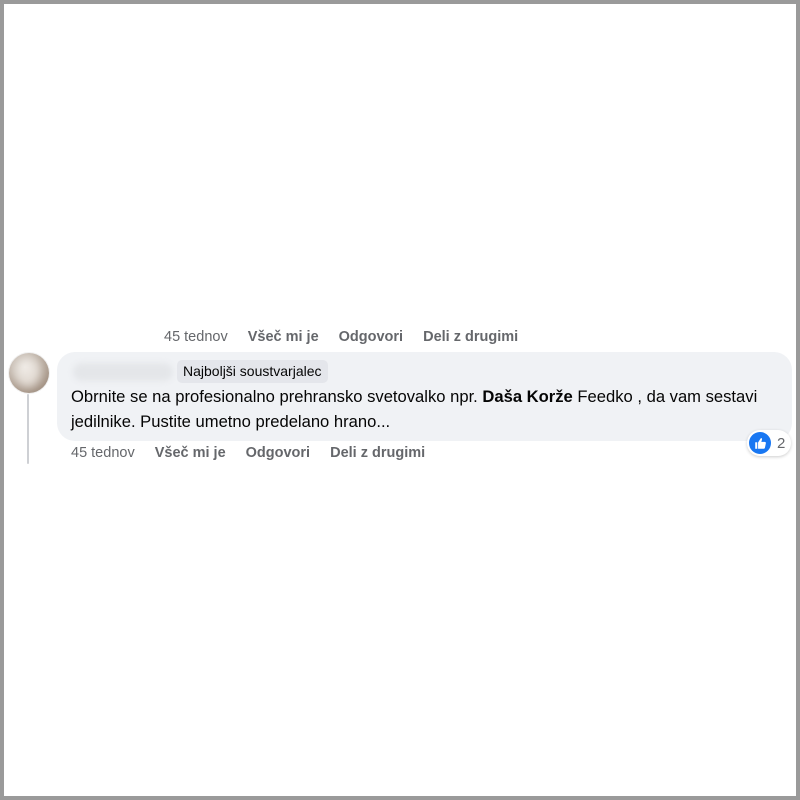  Describe the element at coordinates (123, 372) in the screenshot. I see `author-name-redacted` at that location.